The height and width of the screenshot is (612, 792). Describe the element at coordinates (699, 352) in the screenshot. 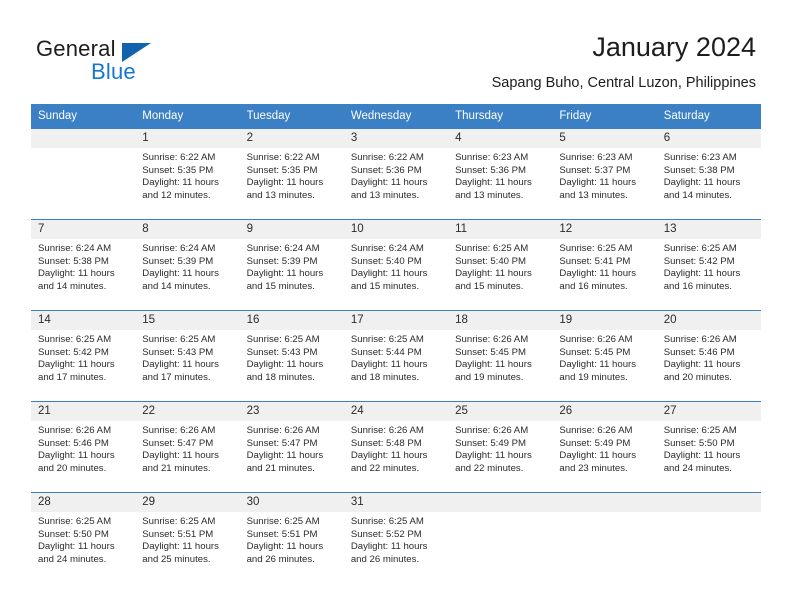

I see `sunset-text: Sunset: 5:46 PM` at that location.